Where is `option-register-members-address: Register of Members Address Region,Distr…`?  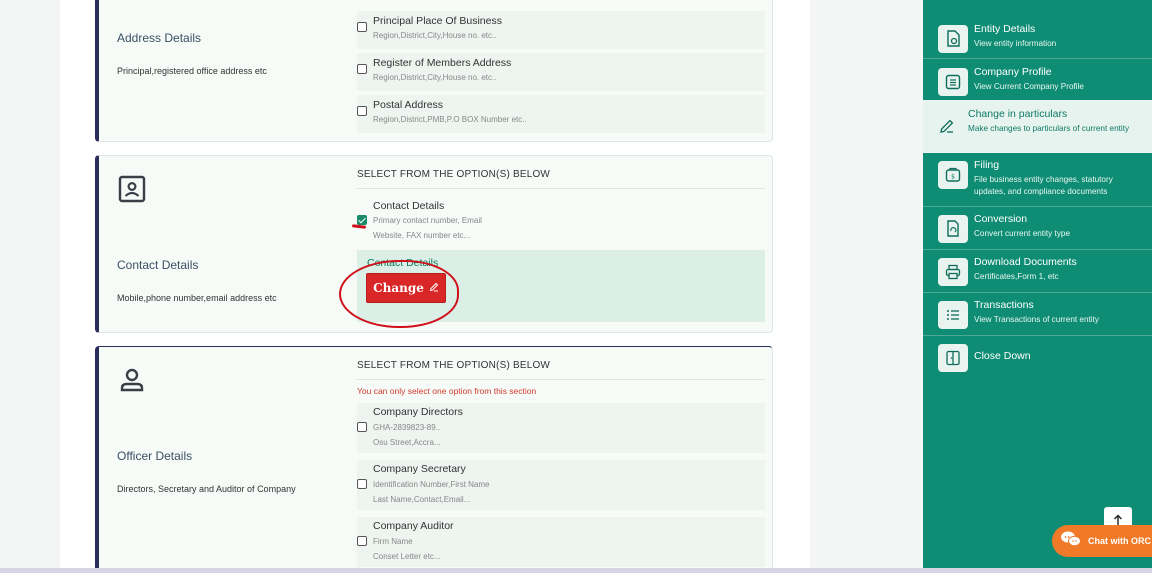
option-register-members-address: Register of Members Address Region,Distr… is located at coordinates (561, 72).